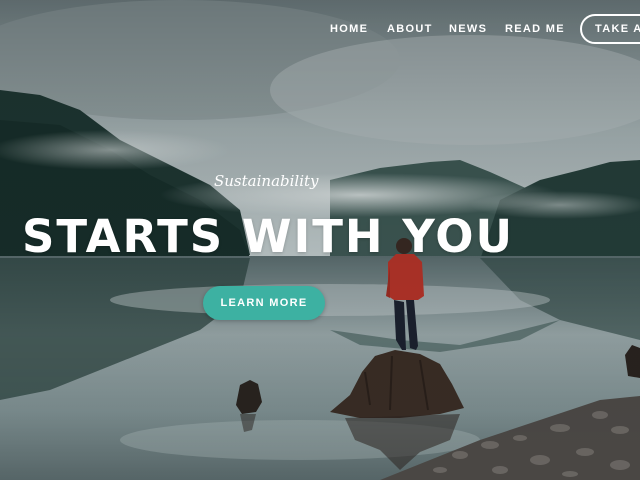 Image resolution: width=640 pixels, height=480 pixels. Describe the element at coordinates (268, 236) in the screenshot. I see `hero-headline: STARTS WITH YOU` at that location.